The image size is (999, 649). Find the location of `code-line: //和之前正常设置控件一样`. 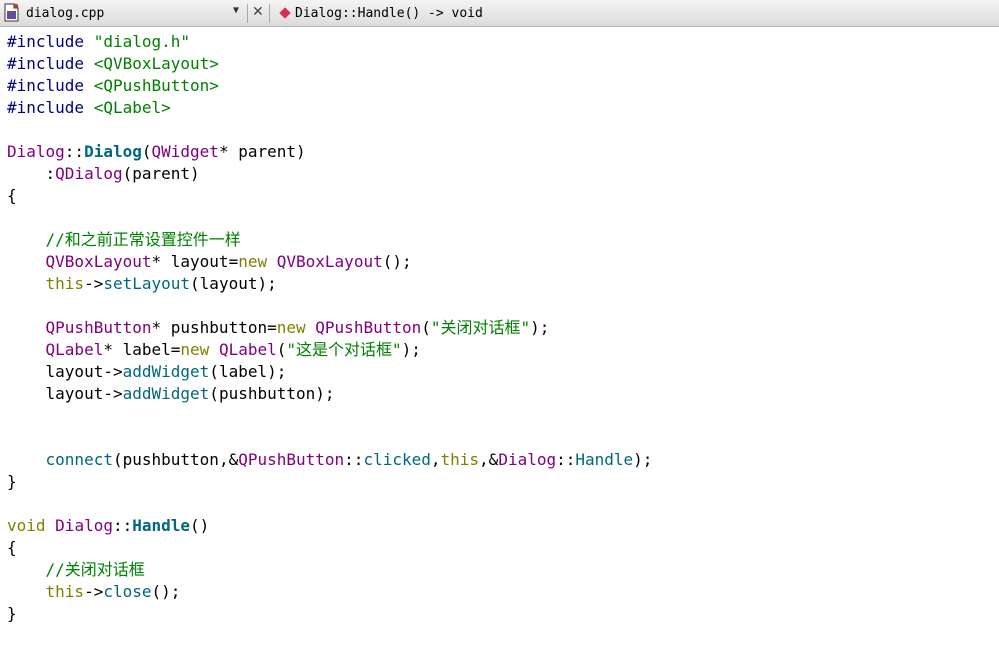

code-line: //和之前正常设置控件一样 is located at coordinates (503, 240).